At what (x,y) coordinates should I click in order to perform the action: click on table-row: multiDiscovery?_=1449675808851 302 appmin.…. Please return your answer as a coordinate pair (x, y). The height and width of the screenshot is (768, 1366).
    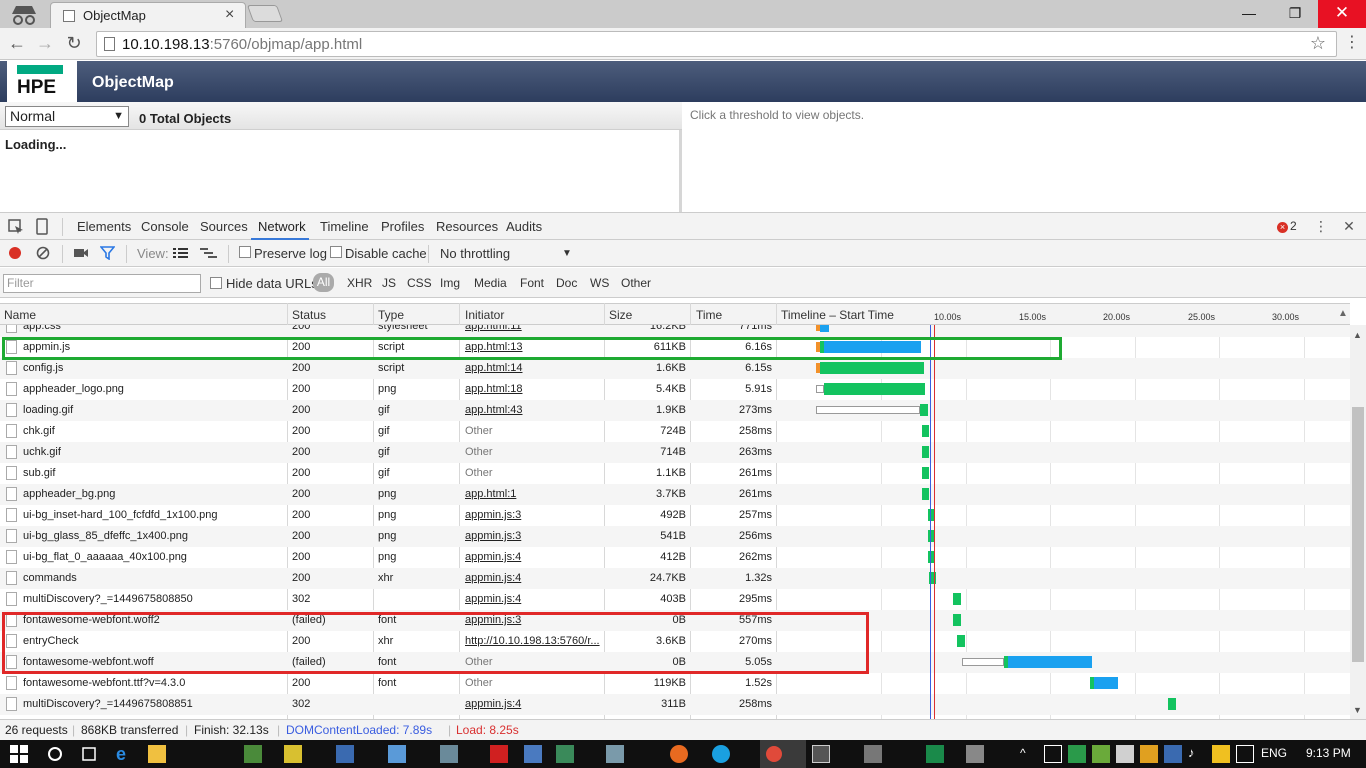
    Looking at the image, I should click on (675, 704).